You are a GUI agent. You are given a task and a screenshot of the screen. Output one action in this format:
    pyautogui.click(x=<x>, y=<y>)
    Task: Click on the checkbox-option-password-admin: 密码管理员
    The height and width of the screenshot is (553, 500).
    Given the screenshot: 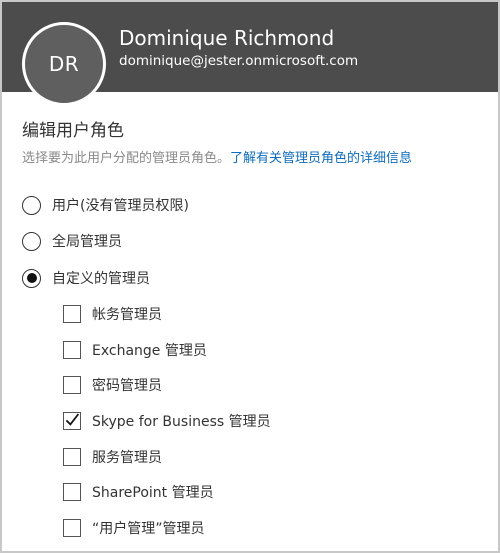 What is the action you would take?
    pyautogui.click(x=112, y=385)
    